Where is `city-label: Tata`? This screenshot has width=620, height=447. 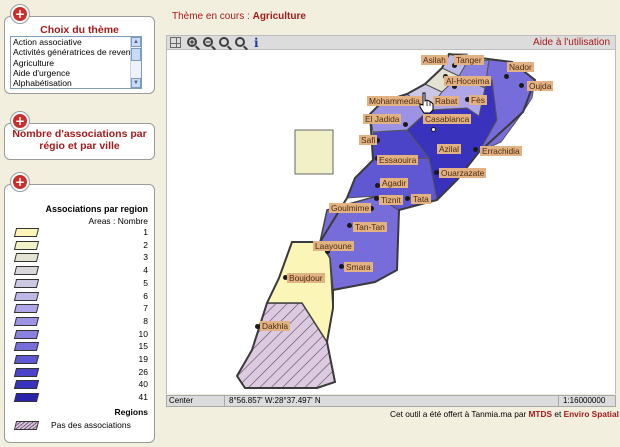 city-label: Tata is located at coordinates (421, 199).